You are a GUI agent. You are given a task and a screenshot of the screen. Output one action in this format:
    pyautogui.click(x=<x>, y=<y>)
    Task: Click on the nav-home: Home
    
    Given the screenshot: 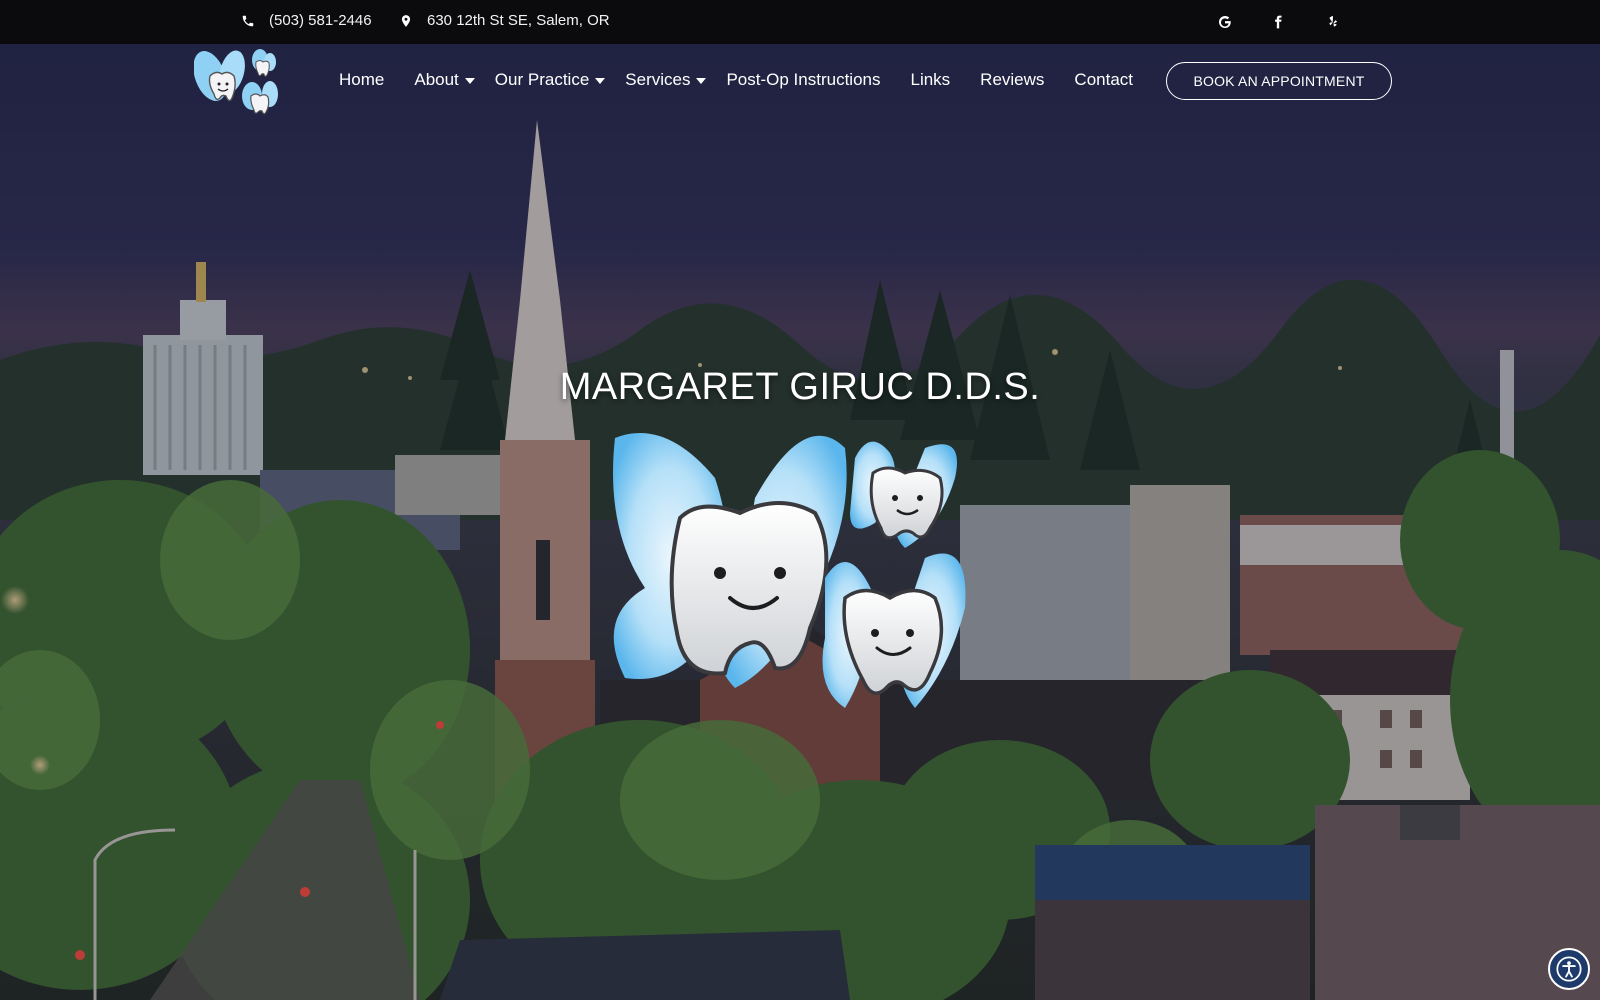 What is the action you would take?
    pyautogui.click(x=361, y=80)
    